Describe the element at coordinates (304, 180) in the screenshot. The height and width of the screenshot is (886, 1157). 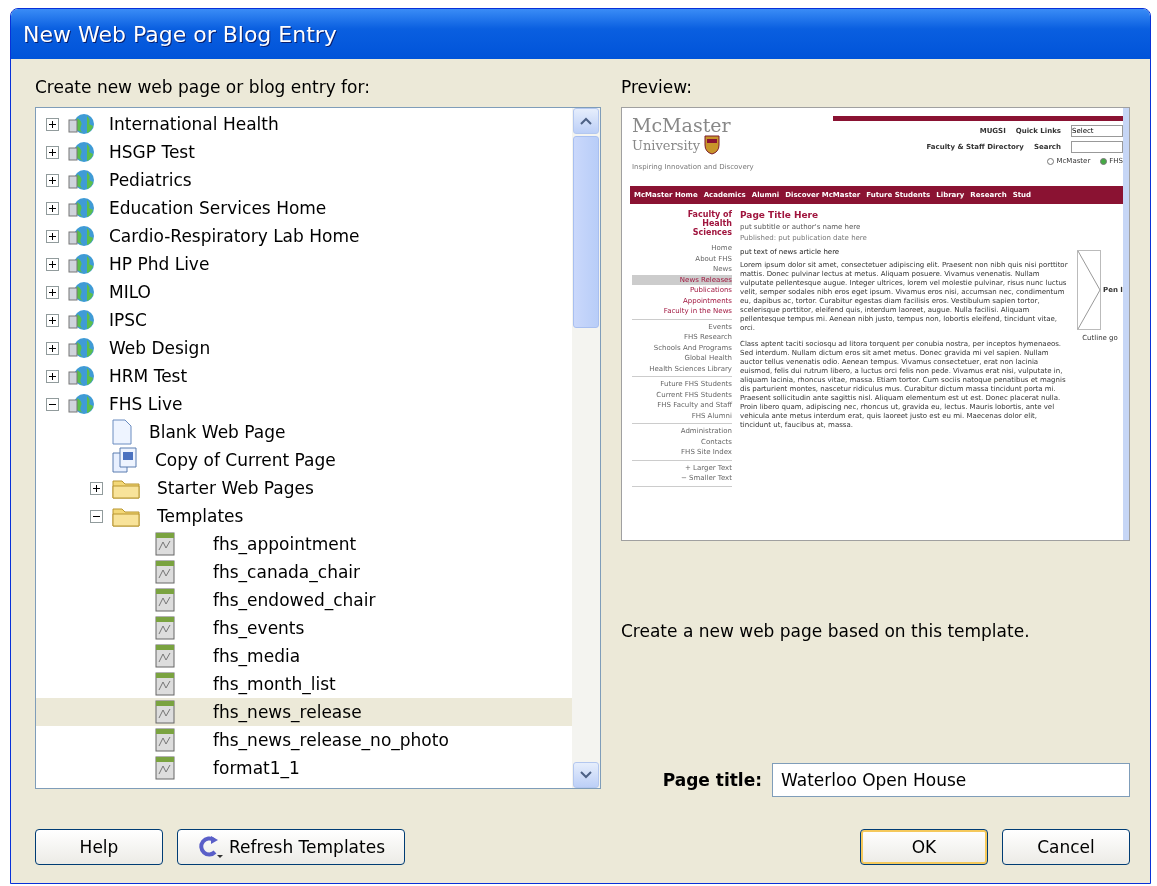
I see `tree-item: Pediatrics` at that location.